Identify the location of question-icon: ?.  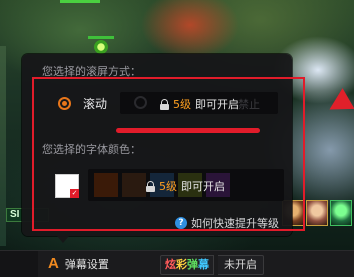
(181, 223).